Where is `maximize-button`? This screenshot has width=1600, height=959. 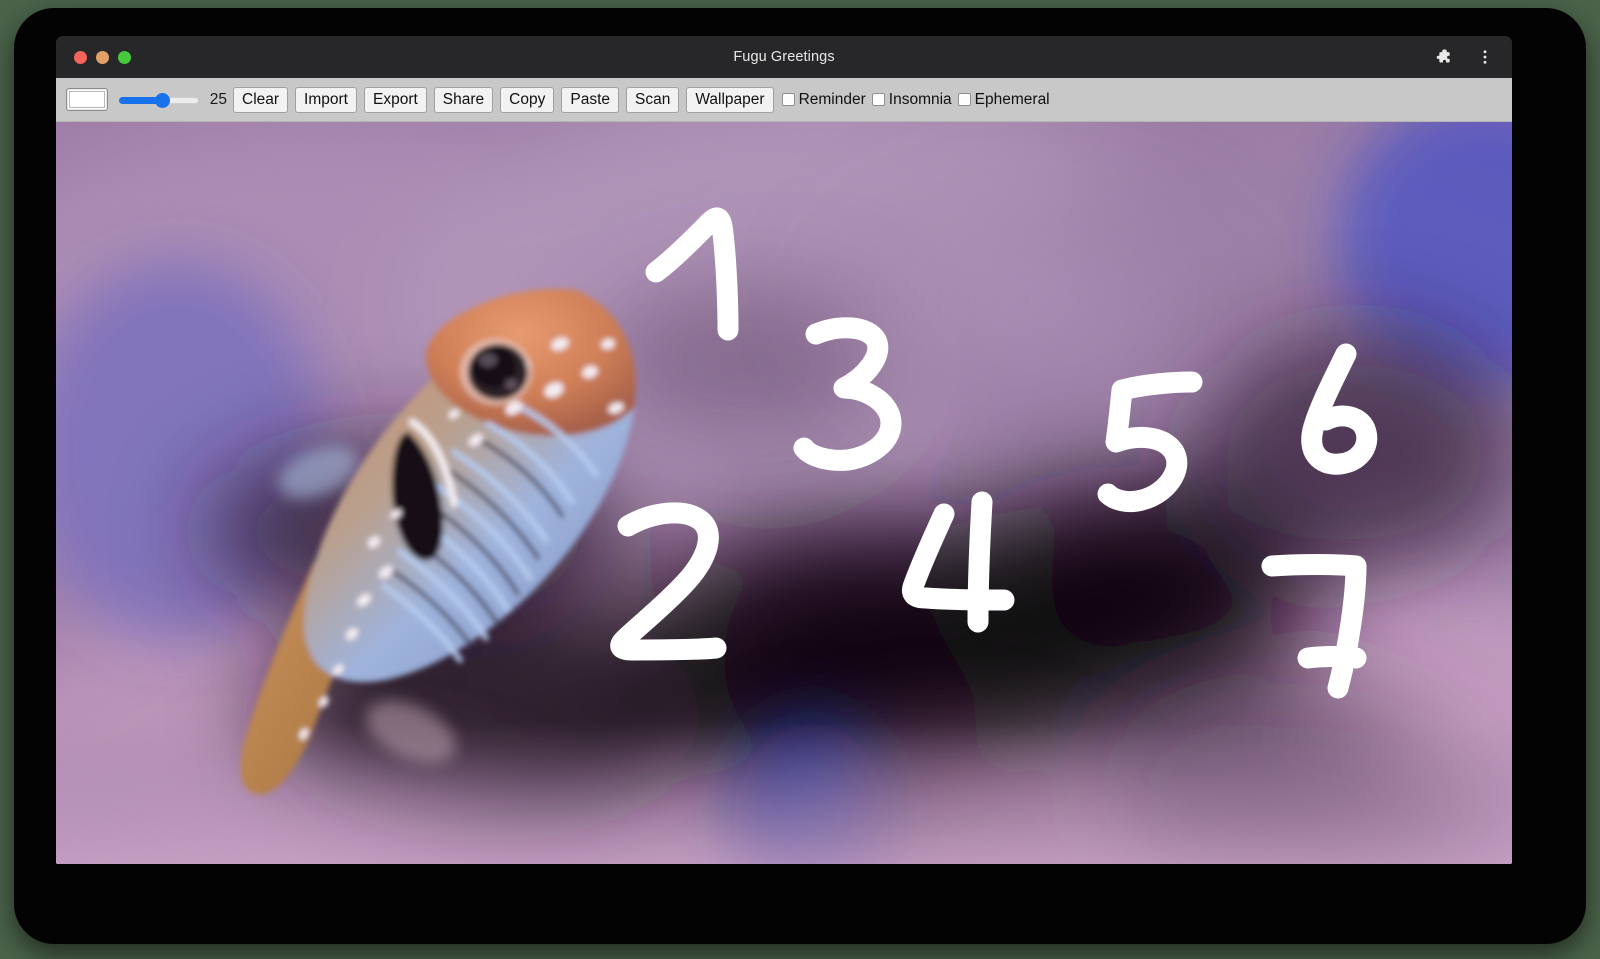 maximize-button is located at coordinates (124, 57).